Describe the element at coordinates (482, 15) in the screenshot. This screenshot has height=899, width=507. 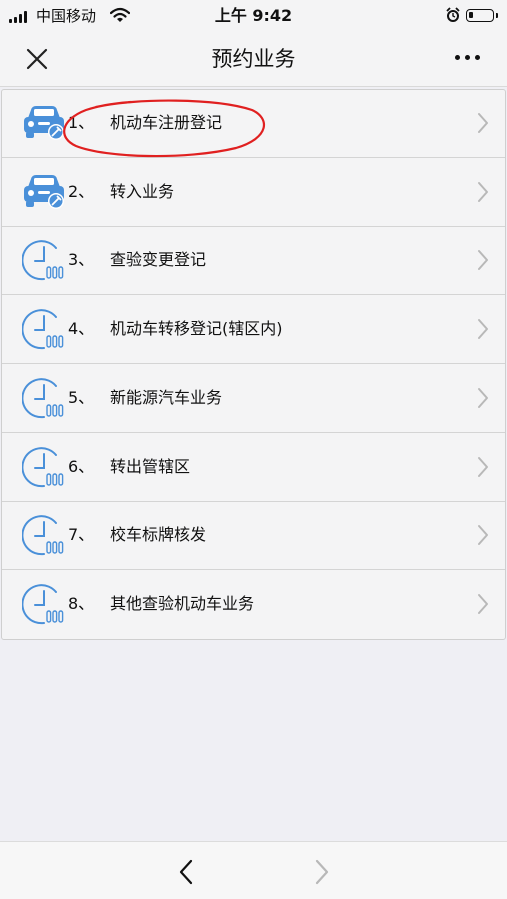
I see `battery-icon` at that location.